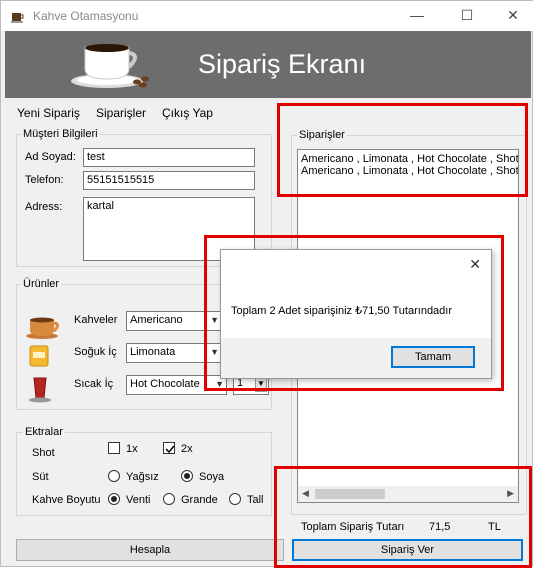  What do you see at coordinates (96, 320) in the screenshot?
I see `coffee-label: Kahveler` at bounding box center [96, 320].